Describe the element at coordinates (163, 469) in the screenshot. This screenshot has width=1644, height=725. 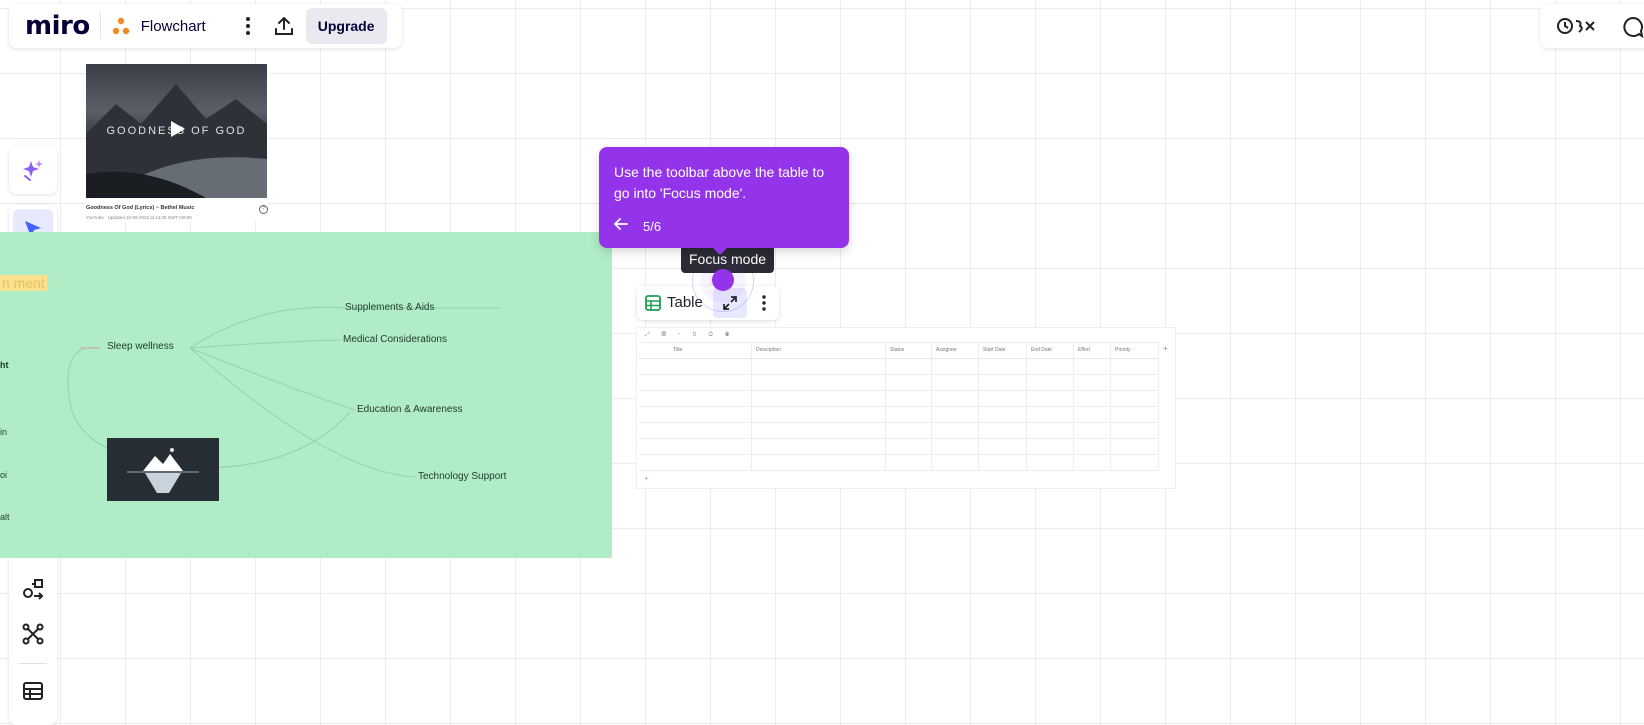
I see `iceberg-image` at that location.